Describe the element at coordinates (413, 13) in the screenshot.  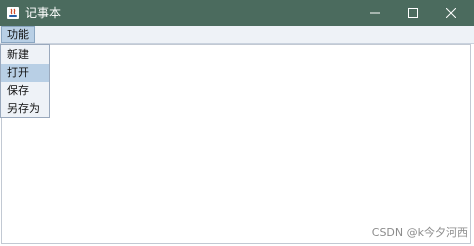
I see `maximize-icon` at that location.